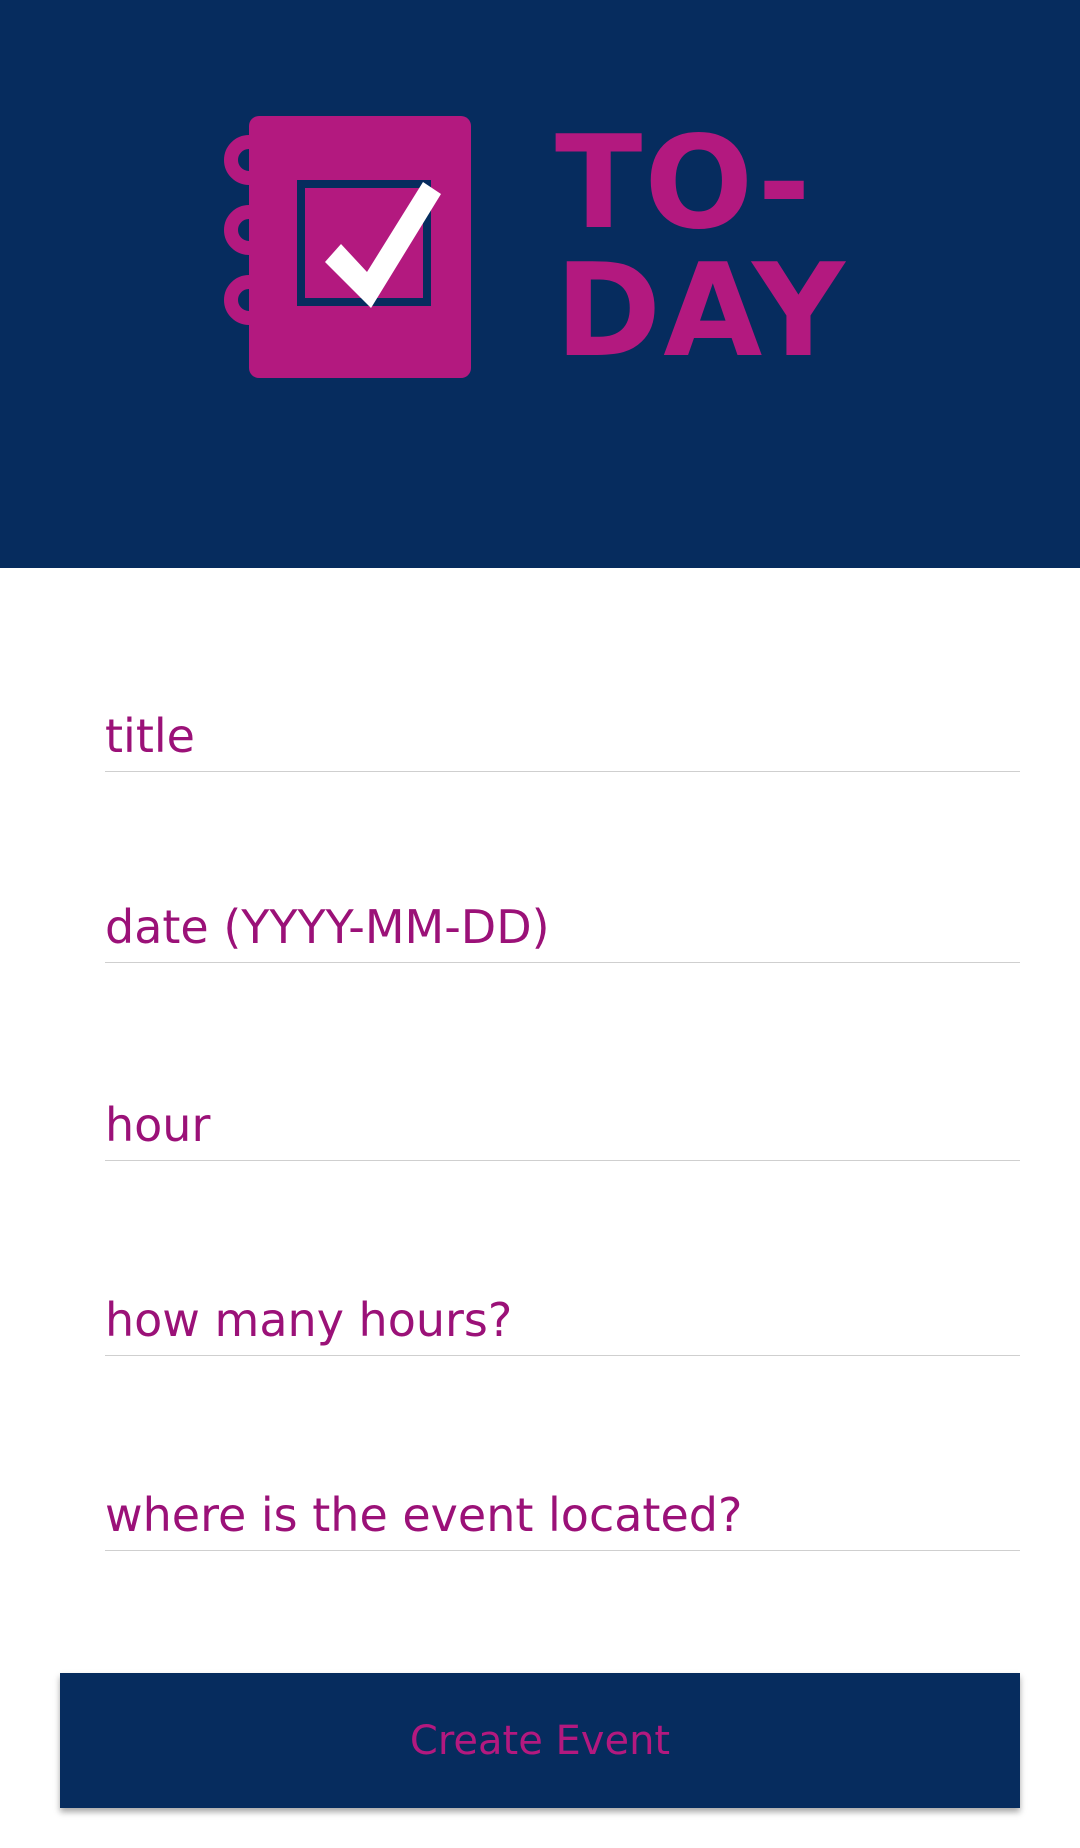  I want to click on app-logo: TO- DAY, so click(545, 252).